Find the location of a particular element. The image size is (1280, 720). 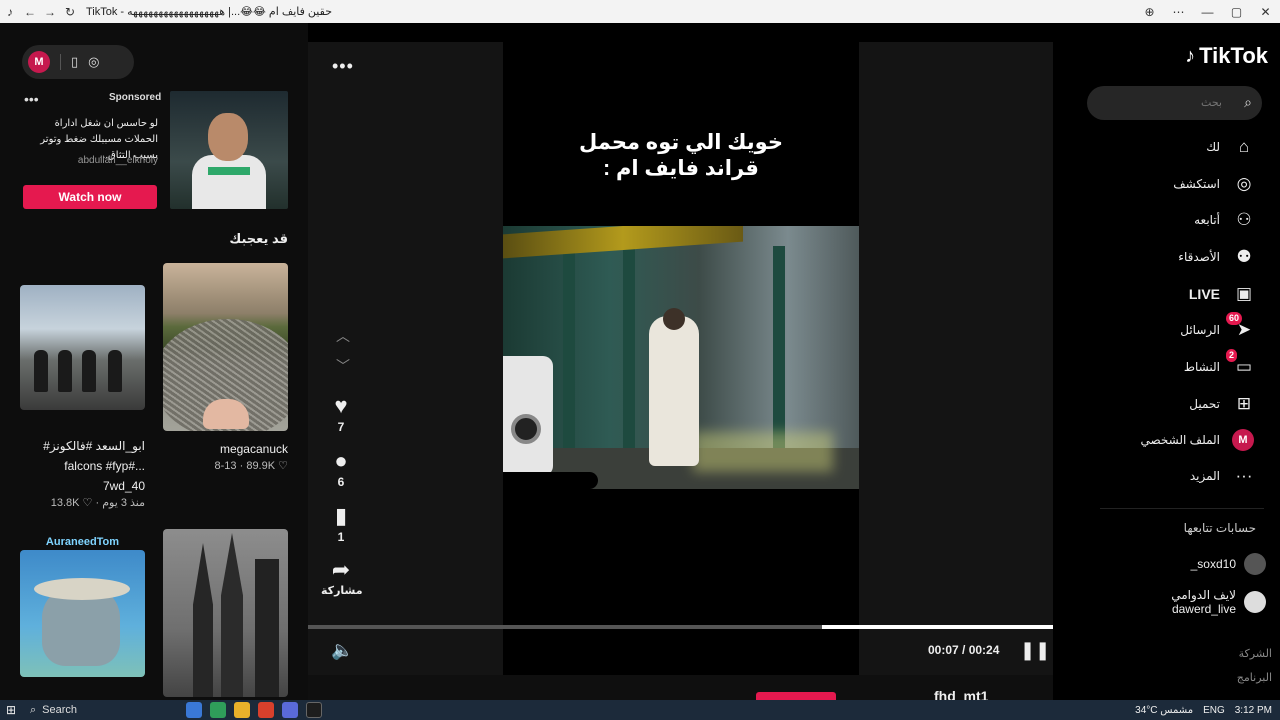

phone-icon: ▯ is located at coordinates (74, 62).